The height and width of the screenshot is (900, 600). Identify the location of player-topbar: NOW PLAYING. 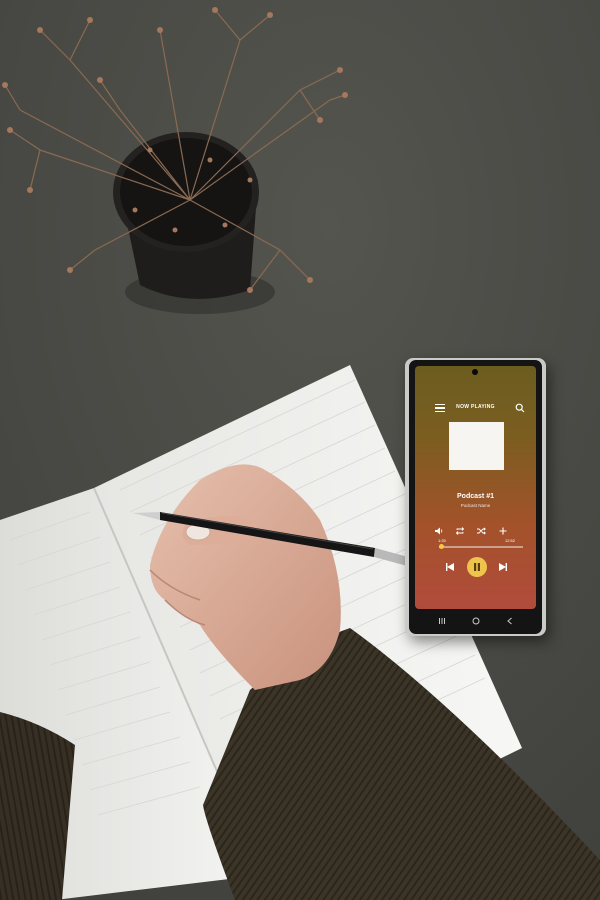
(475, 409).